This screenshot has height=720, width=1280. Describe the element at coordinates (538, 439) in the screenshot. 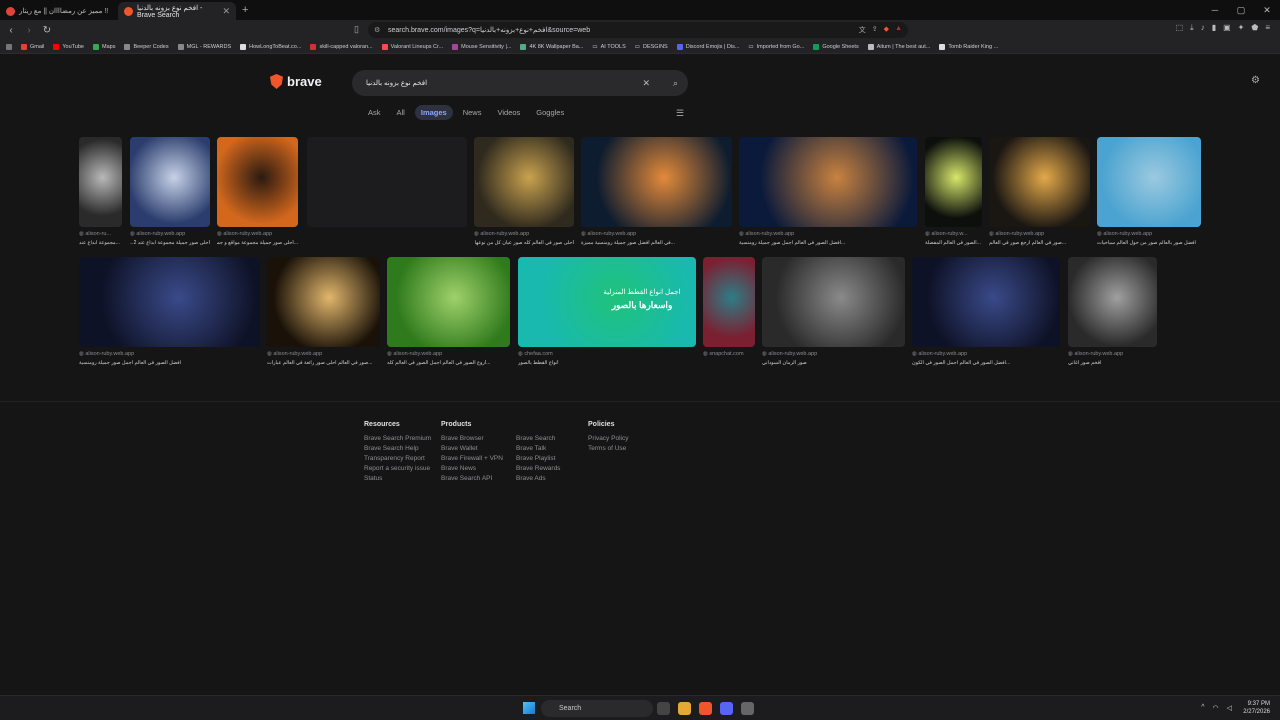

I see `footer-link: Brave Search` at that location.